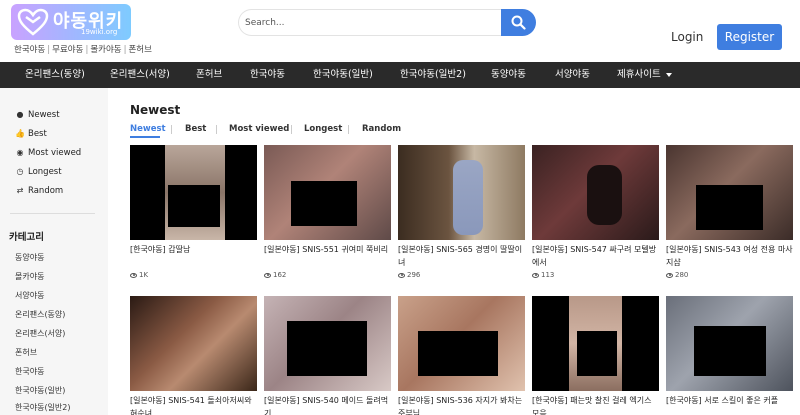 Image resolution: width=800 pixels, height=415 pixels. Describe the element at coordinates (20, 133) in the screenshot. I see `thumbs-up-icon: 👍` at that location.